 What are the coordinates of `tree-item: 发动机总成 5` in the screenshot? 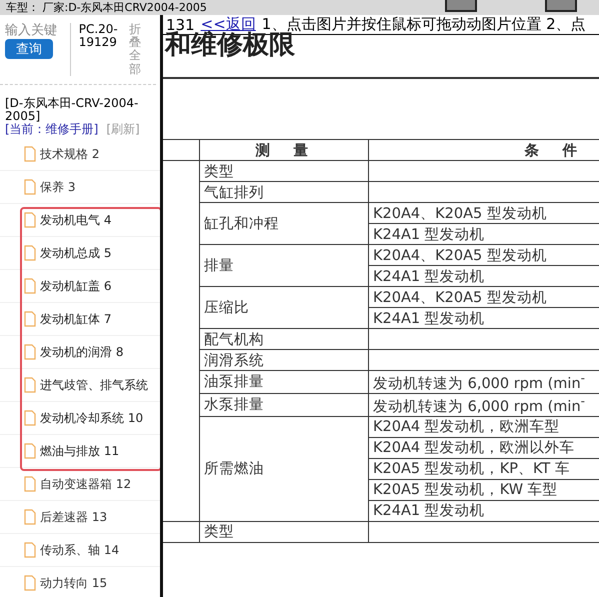 It's located at (80, 253).